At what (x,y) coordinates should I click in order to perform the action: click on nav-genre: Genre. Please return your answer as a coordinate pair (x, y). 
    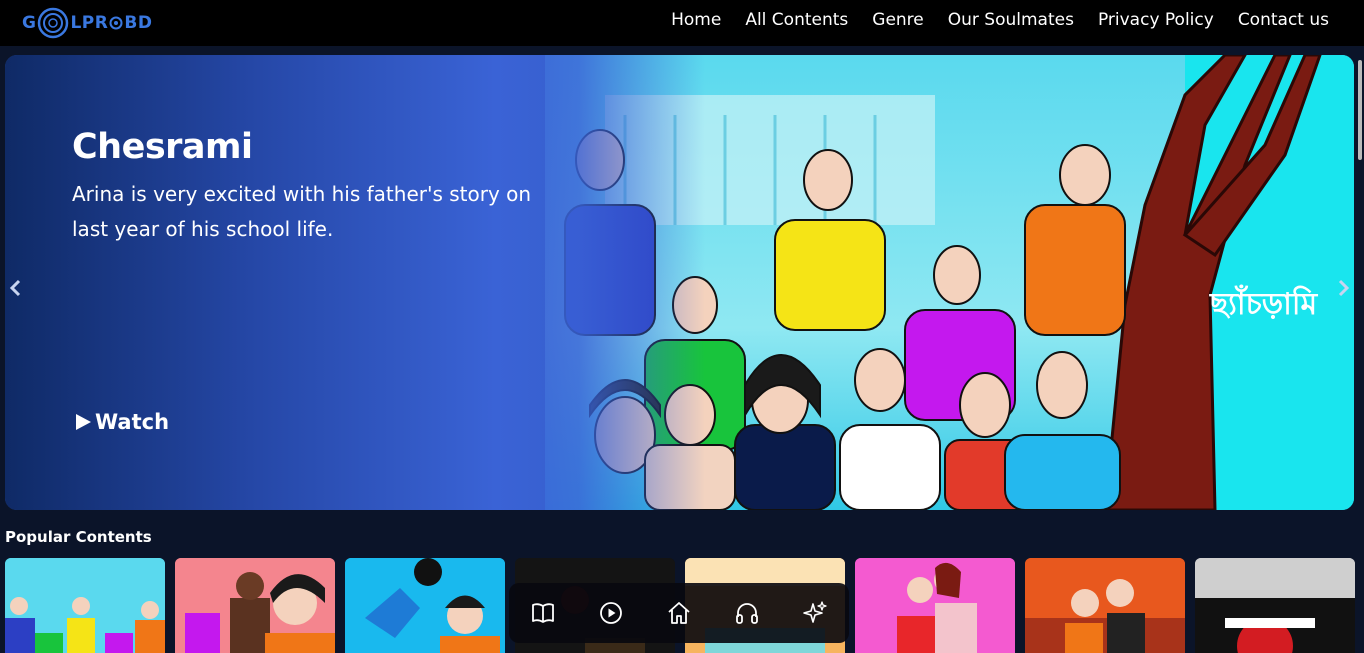
    Looking at the image, I should click on (897, 20).